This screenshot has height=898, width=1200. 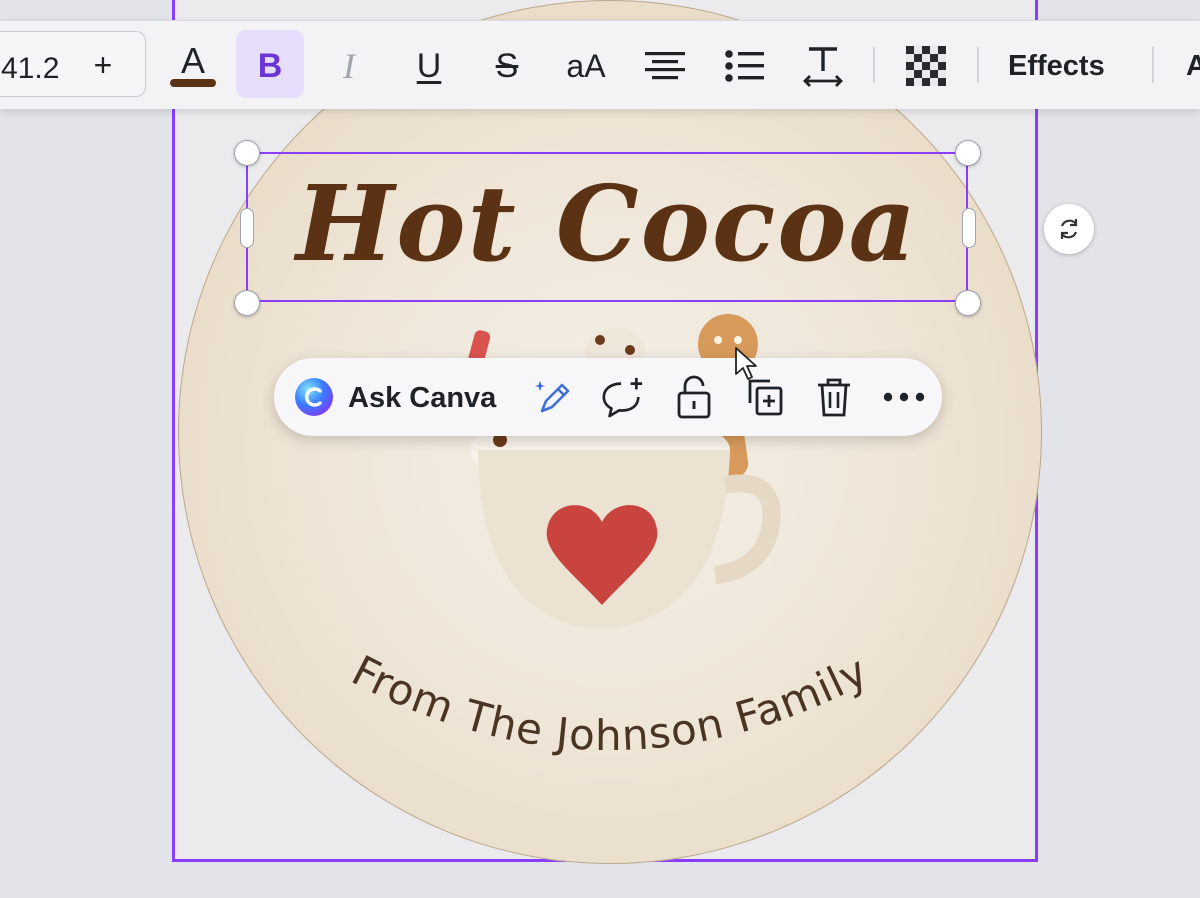 I want to click on svg-text: From The Johnson Family, so click(x=609, y=703).